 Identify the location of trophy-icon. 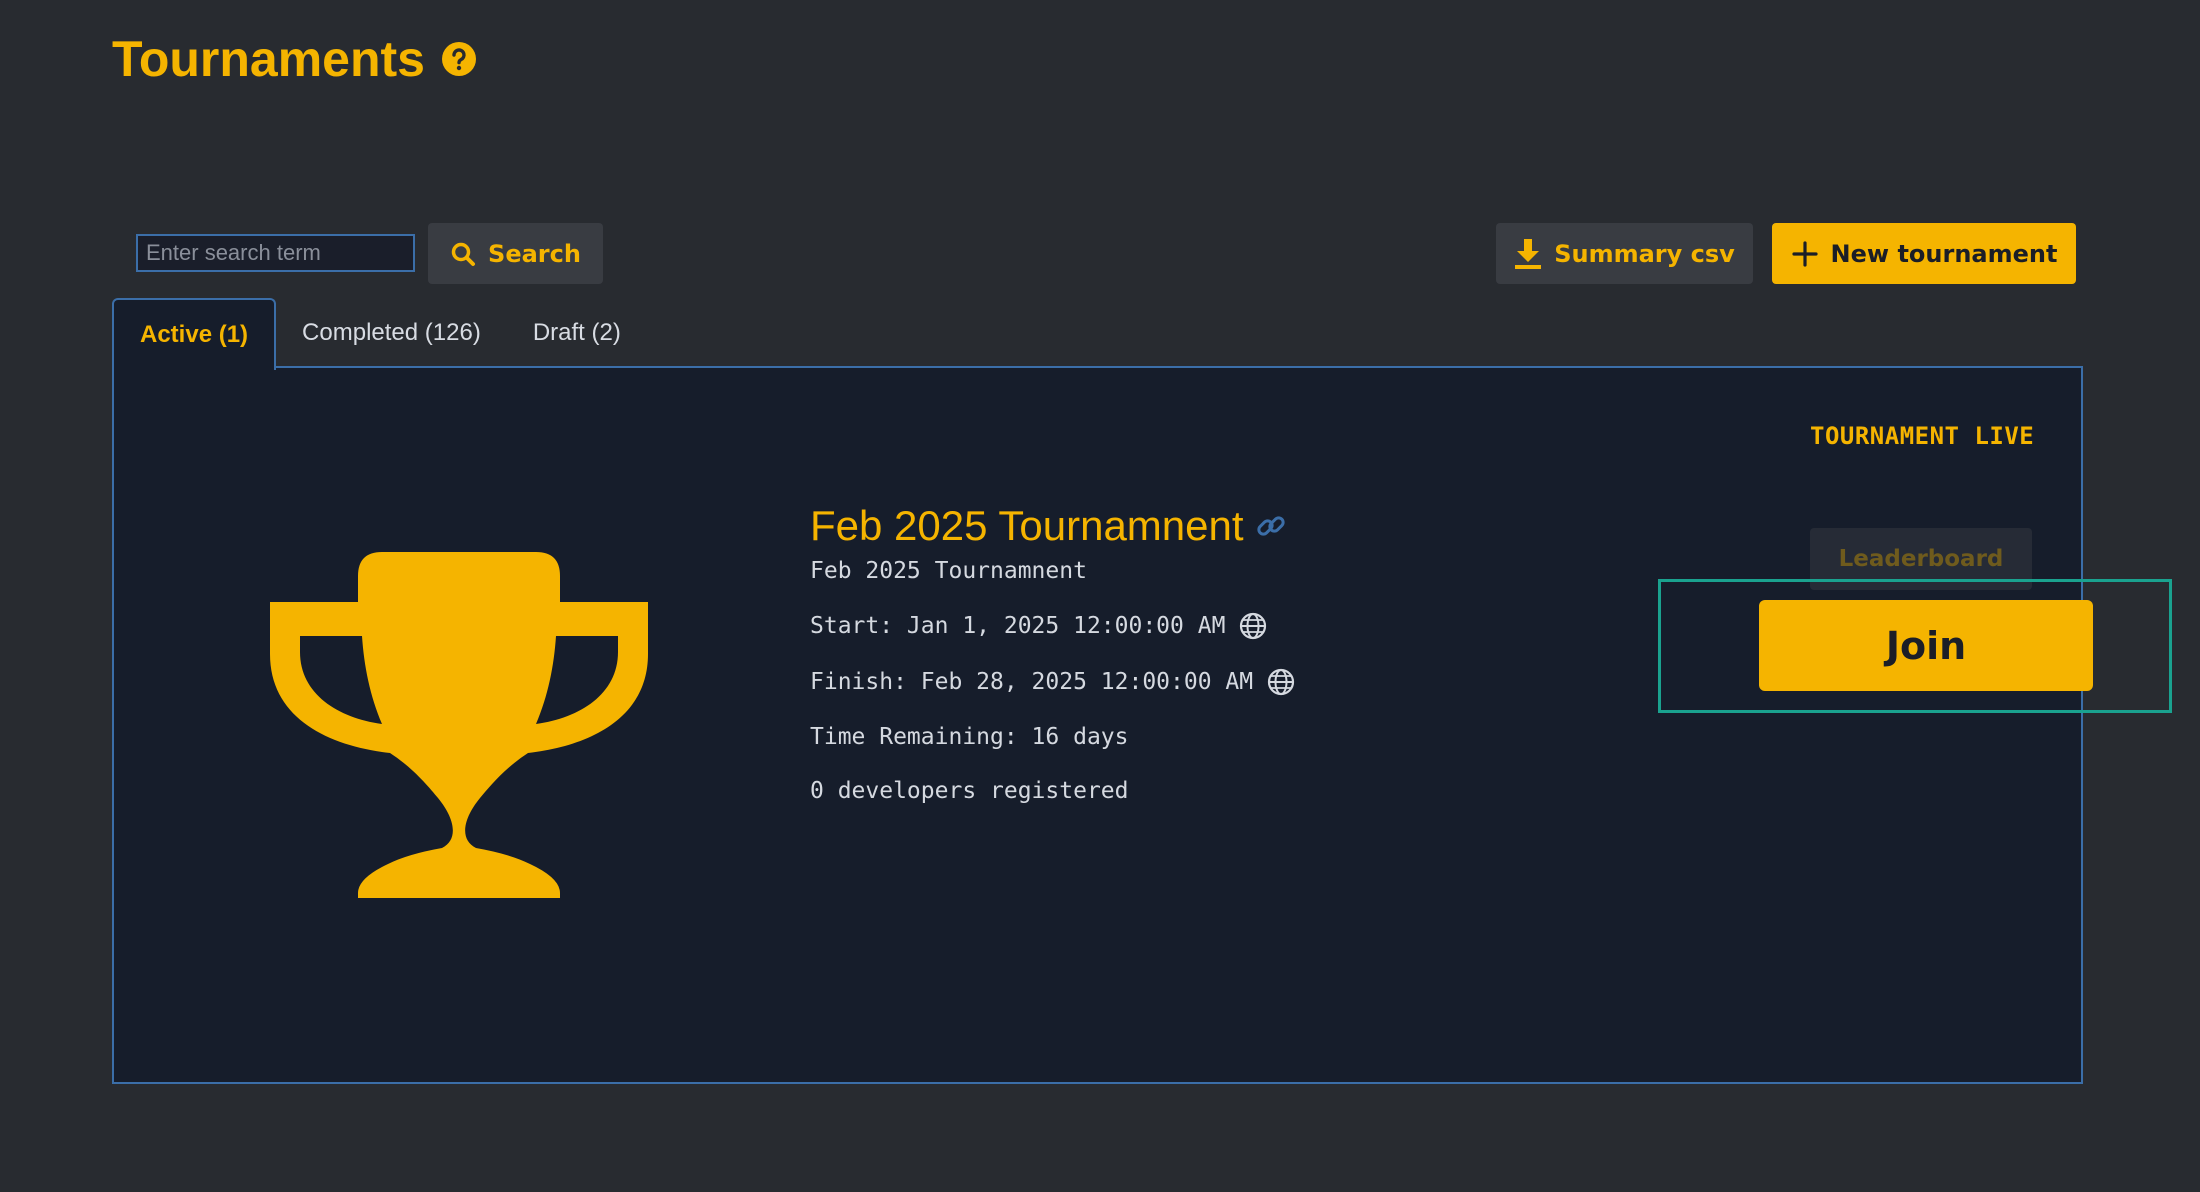
(459, 725).